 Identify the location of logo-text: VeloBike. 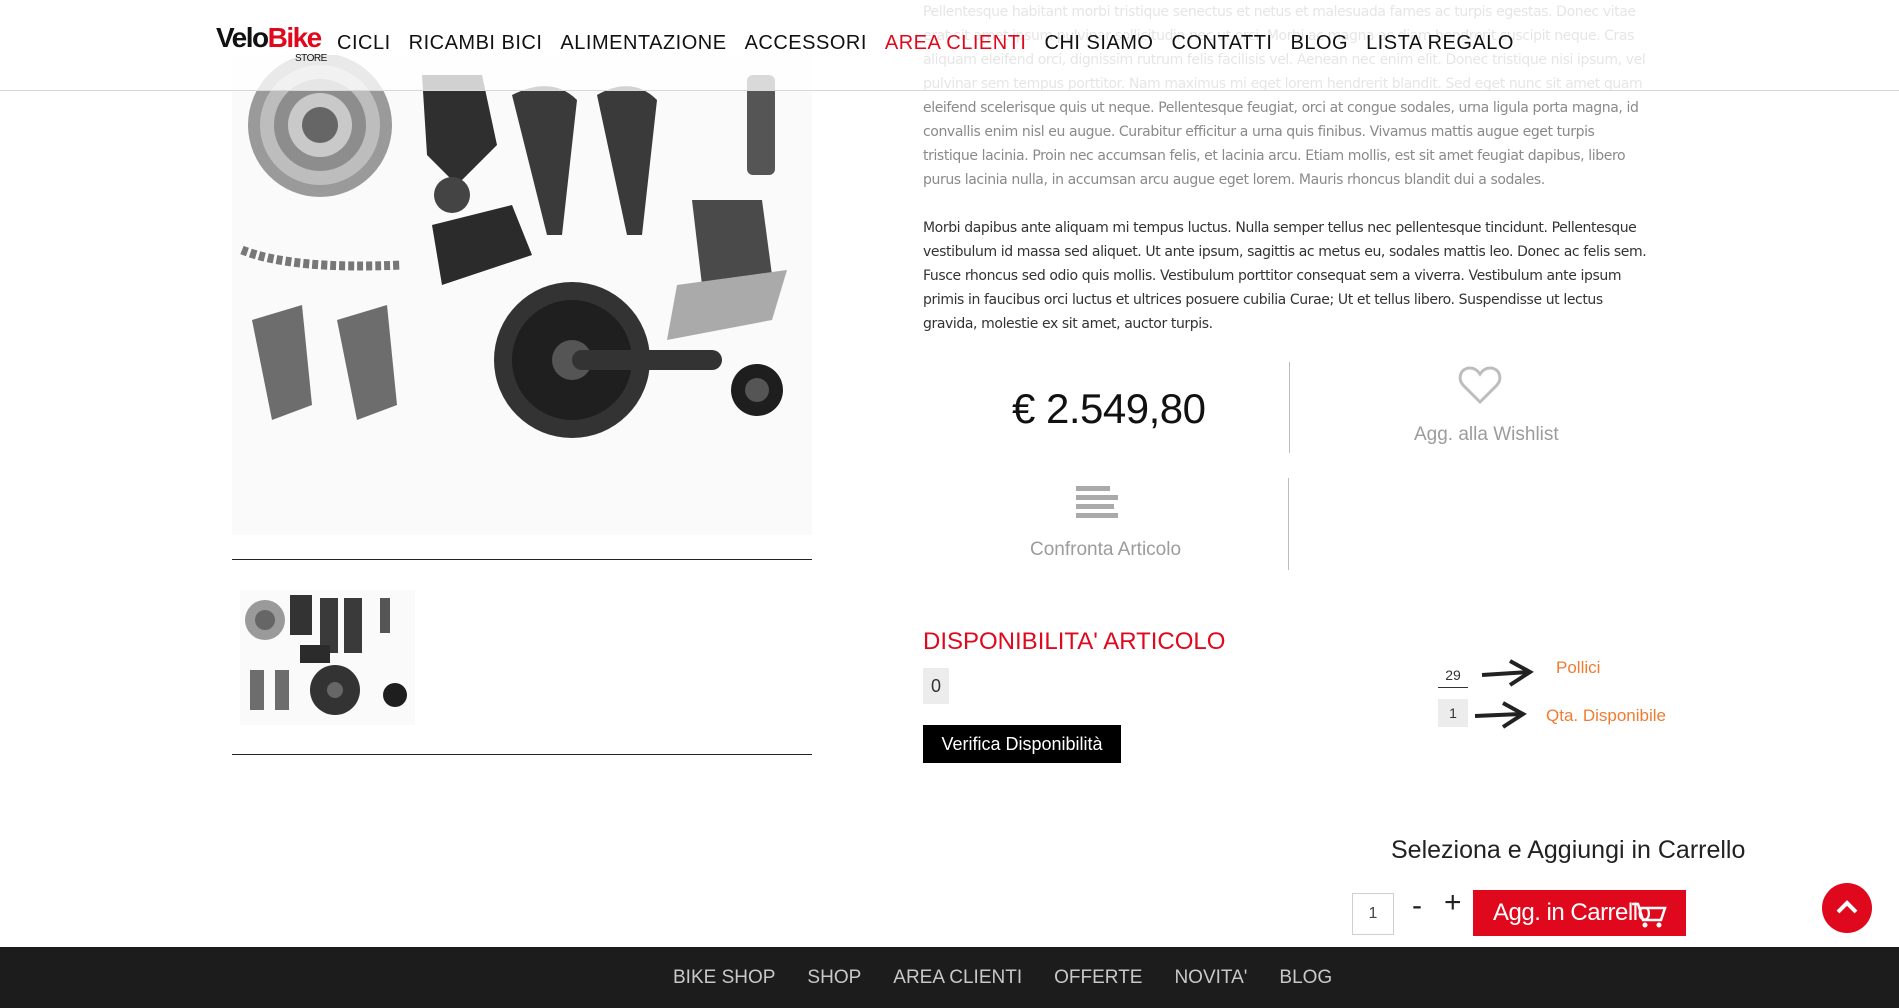
(269, 37).